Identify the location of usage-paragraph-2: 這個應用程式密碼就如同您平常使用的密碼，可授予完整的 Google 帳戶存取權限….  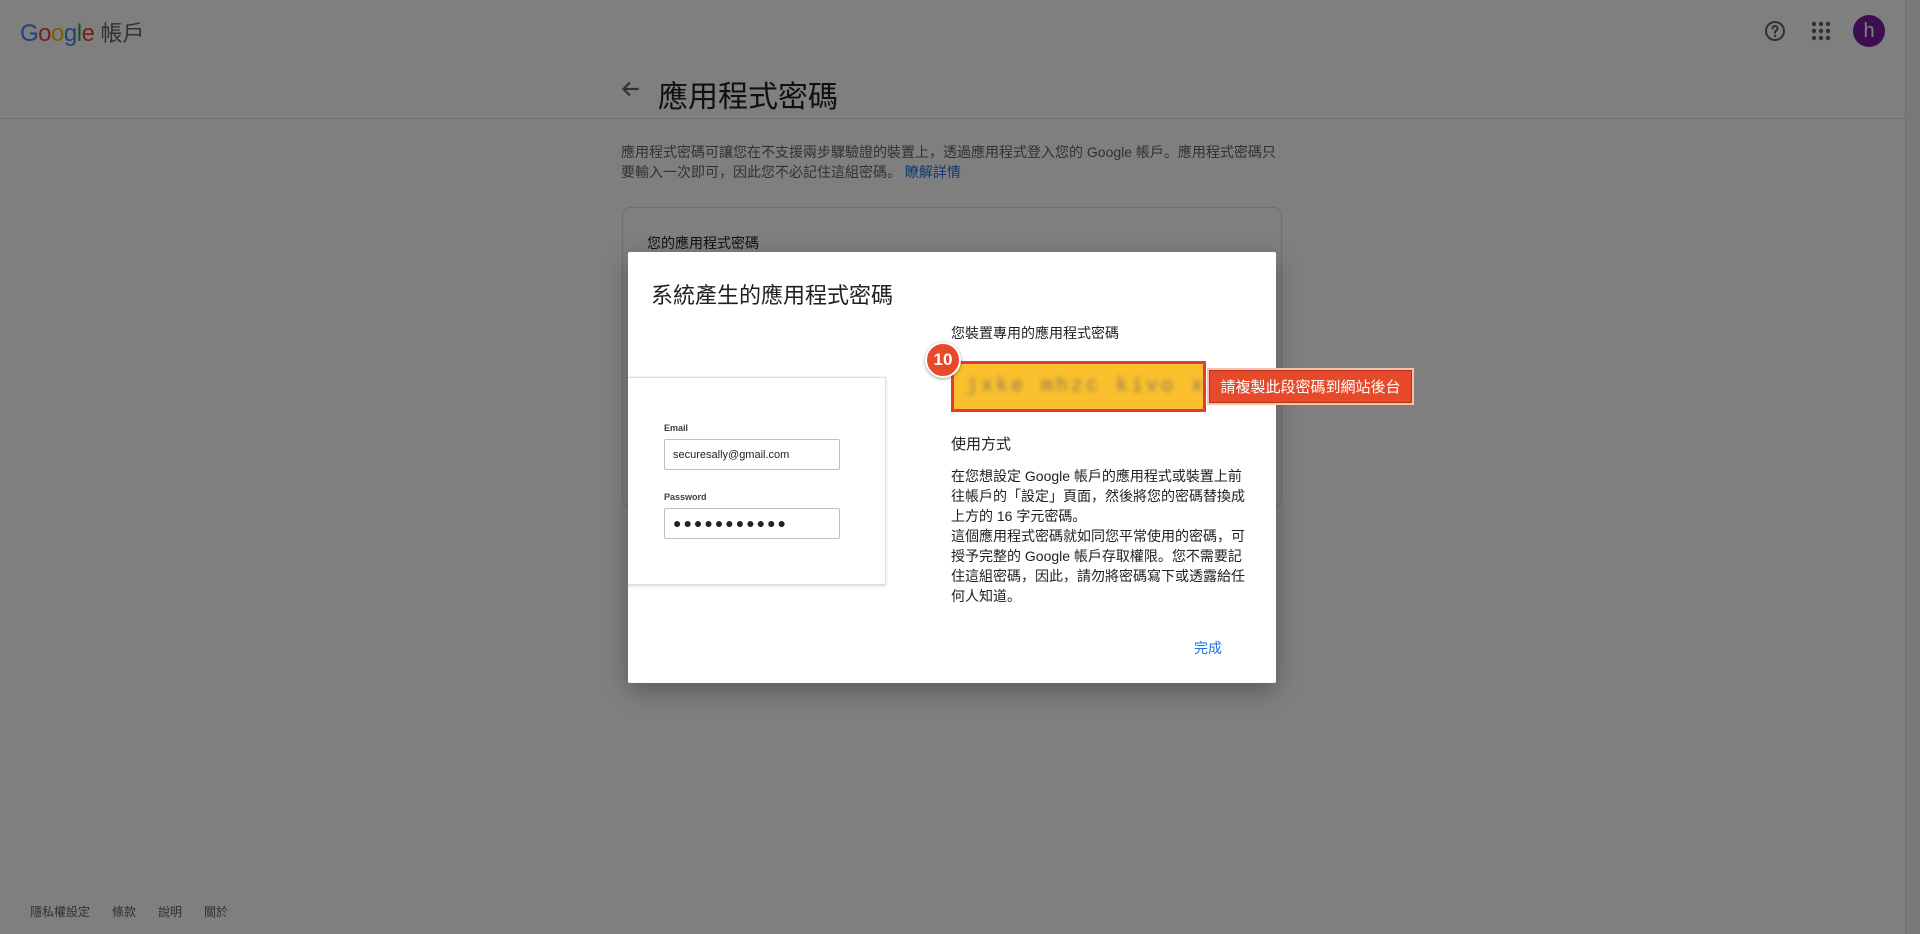
(1098, 566).